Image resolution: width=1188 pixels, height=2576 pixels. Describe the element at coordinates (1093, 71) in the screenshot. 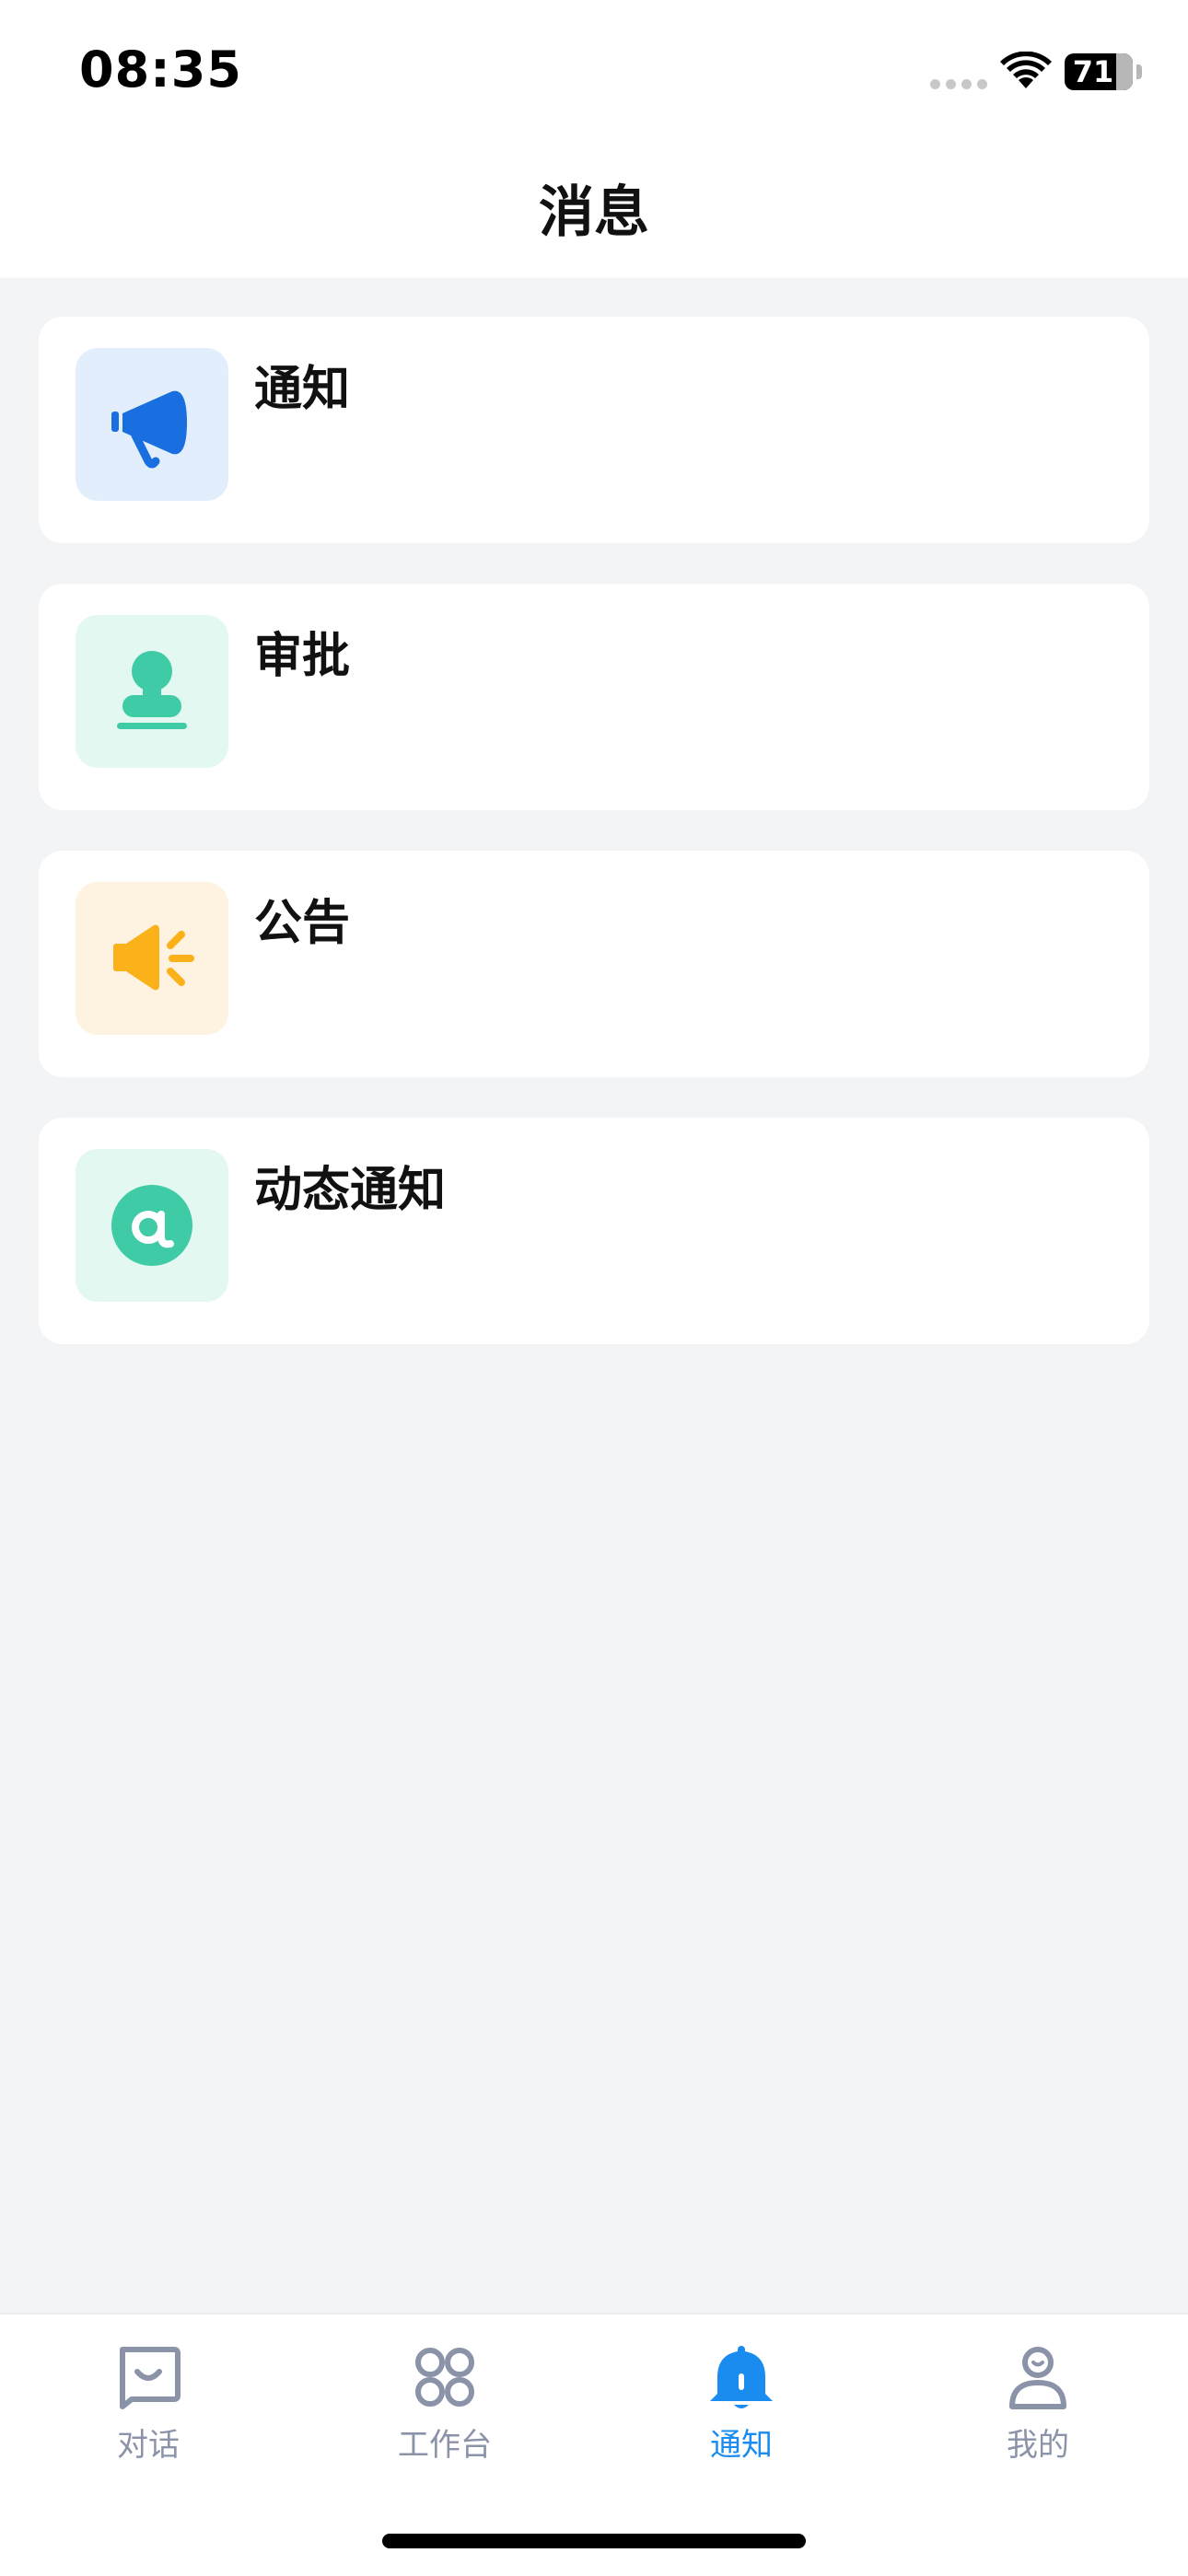

I see `battery-level: 71` at that location.